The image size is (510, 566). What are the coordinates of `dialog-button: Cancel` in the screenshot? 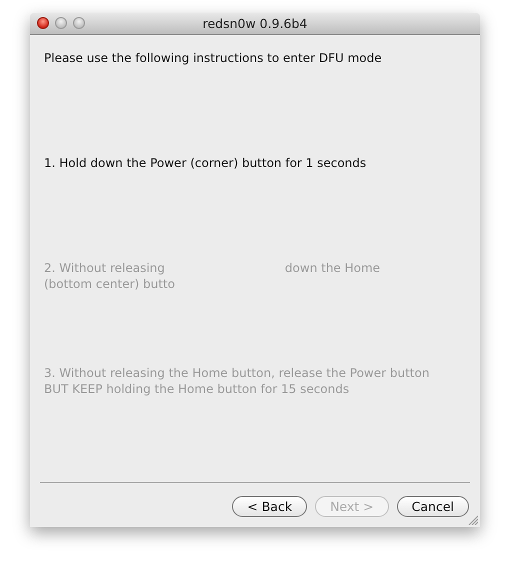 It's located at (432, 506).